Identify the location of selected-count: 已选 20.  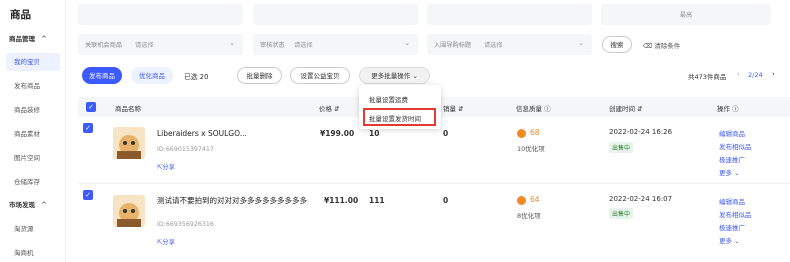
(196, 77).